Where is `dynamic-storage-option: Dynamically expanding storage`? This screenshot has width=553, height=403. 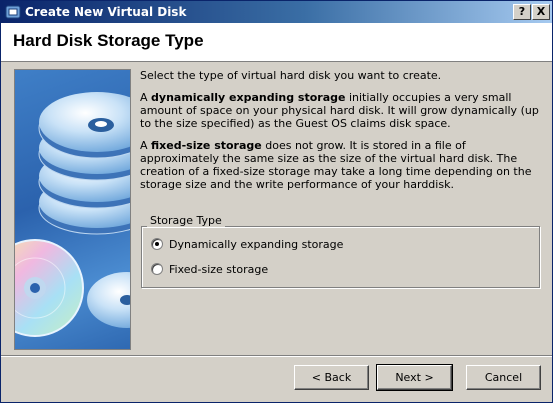
dynamic-storage-option: Dynamically expanding storage is located at coordinates (247, 244).